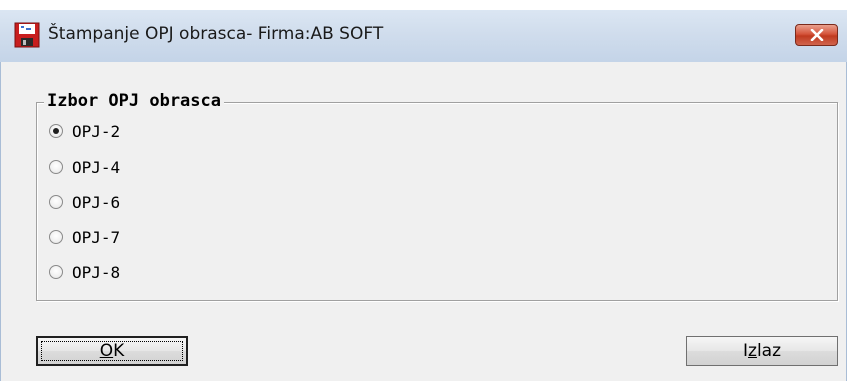 The image size is (847, 381). What do you see at coordinates (134, 101) in the screenshot?
I see `group-legend: Izbor OPJ obrasca` at bounding box center [134, 101].